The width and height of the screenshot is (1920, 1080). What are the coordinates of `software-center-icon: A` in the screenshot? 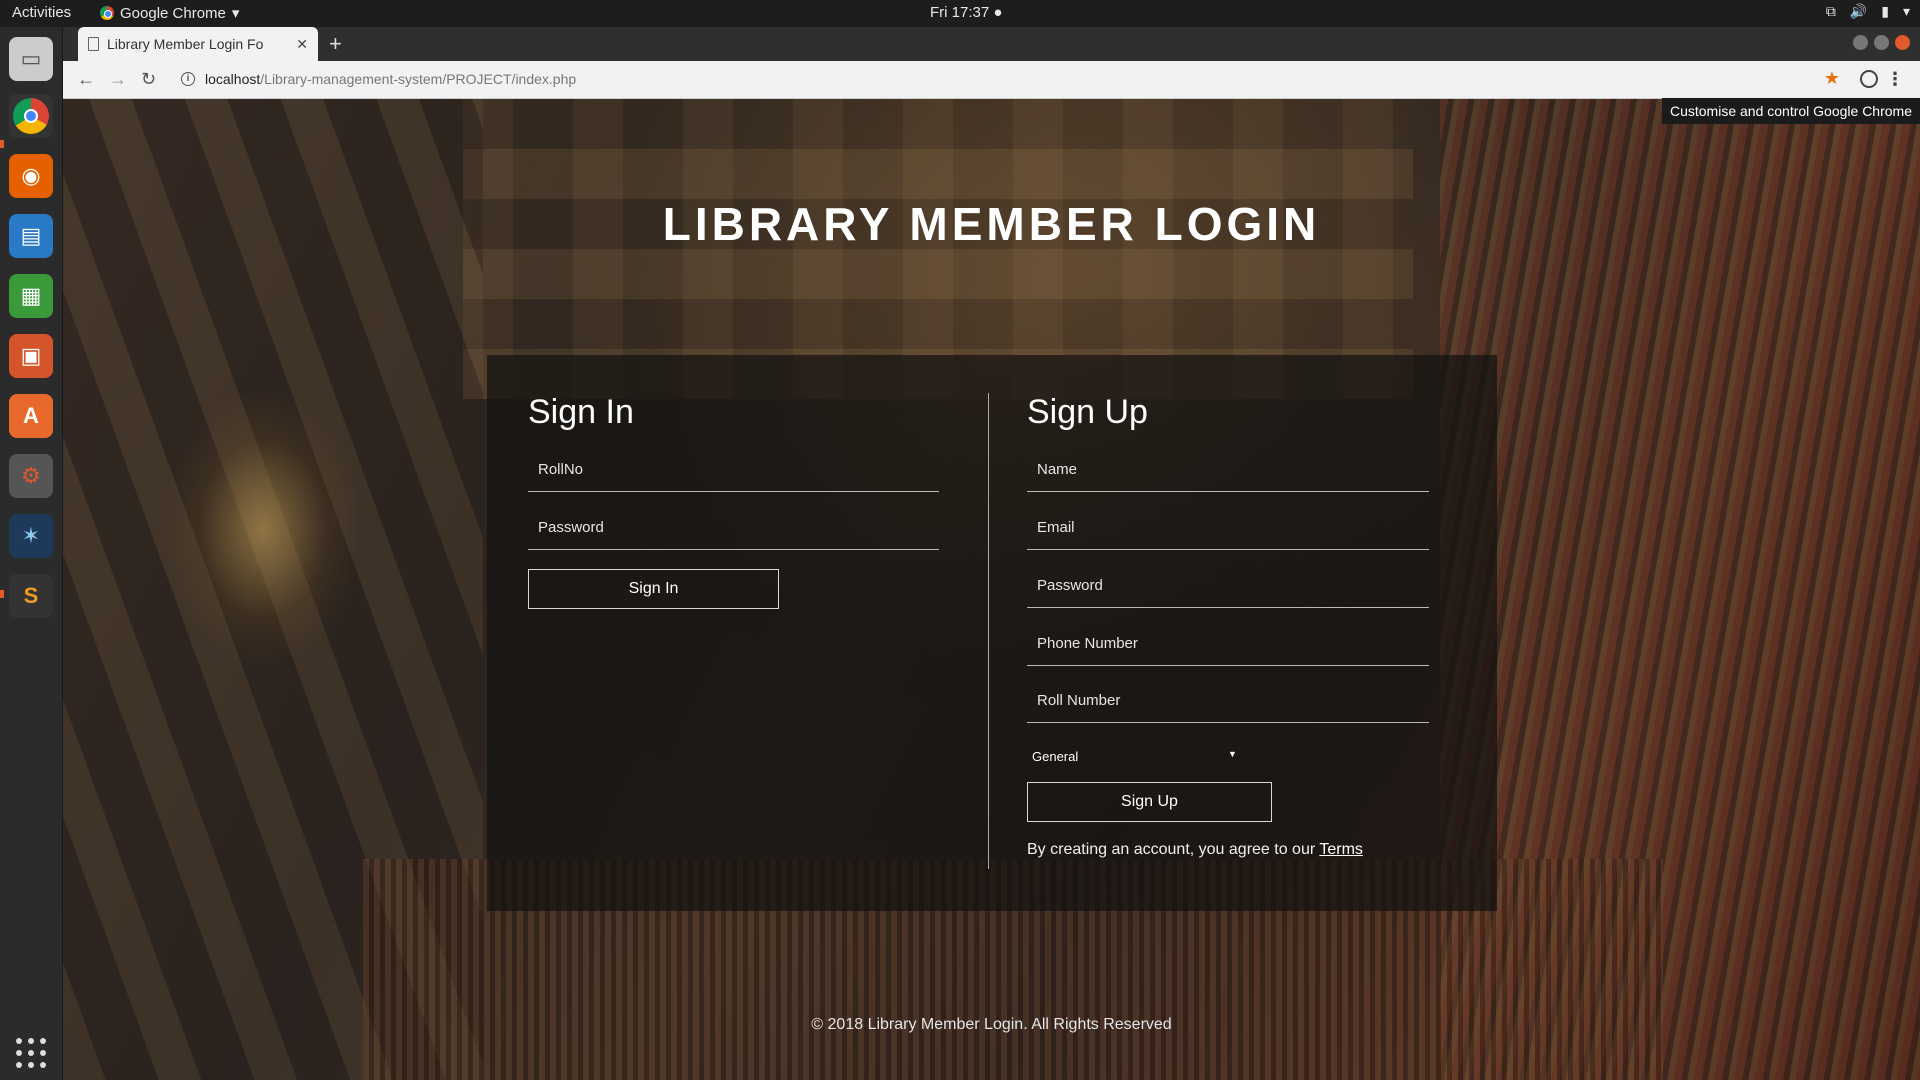 It's located at (31, 416).